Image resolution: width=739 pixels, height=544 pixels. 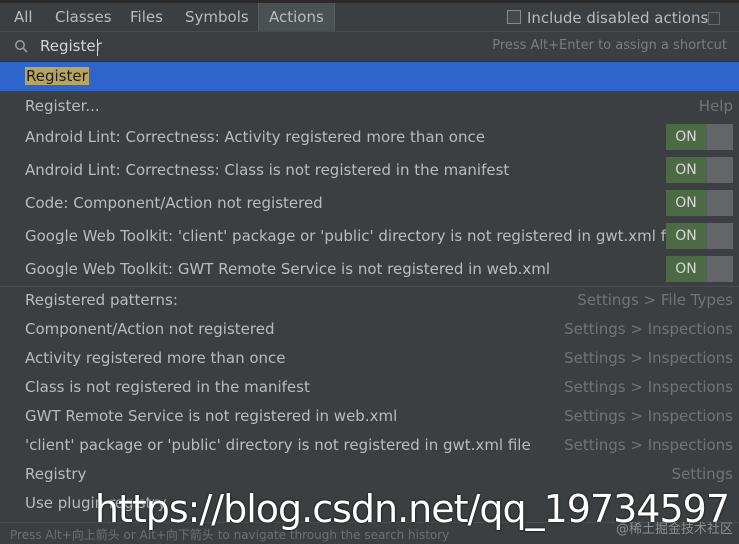 What do you see at coordinates (714, 18) in the screenshot?
I see `pin-window-icon` at bounding box center [714, 18].